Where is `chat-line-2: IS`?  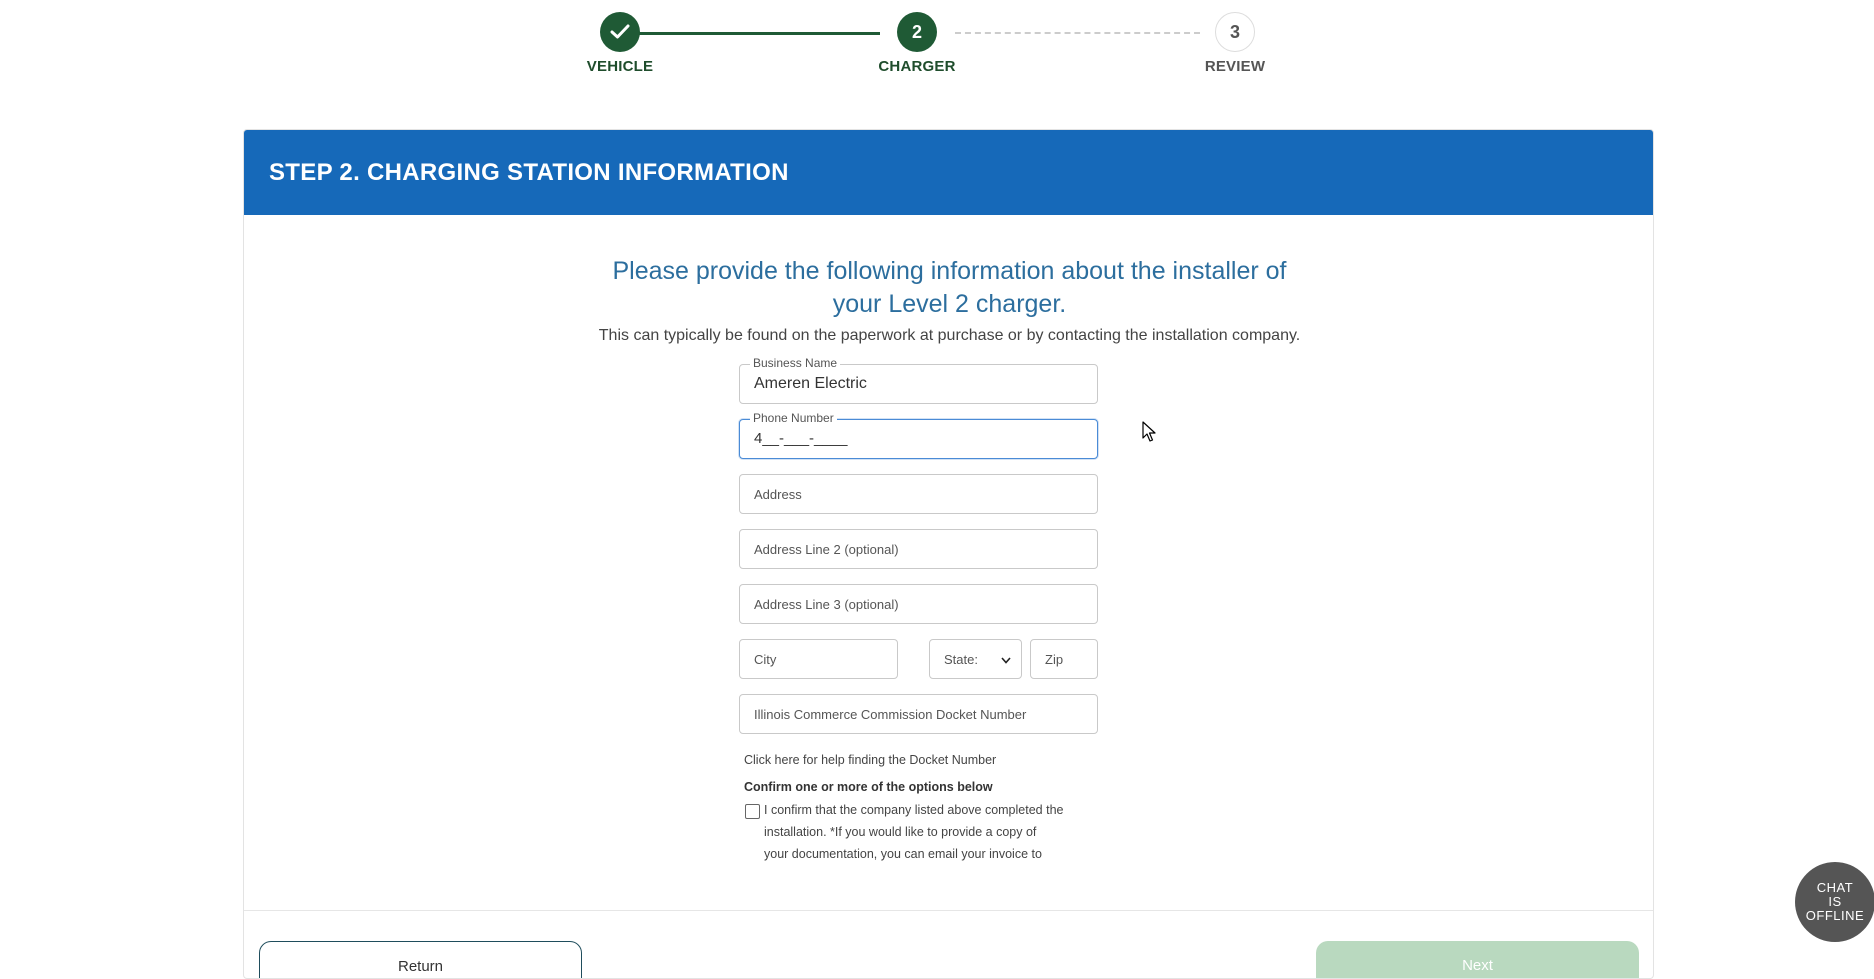
chat-line-2: IS is located at coordinates (1835, 901).